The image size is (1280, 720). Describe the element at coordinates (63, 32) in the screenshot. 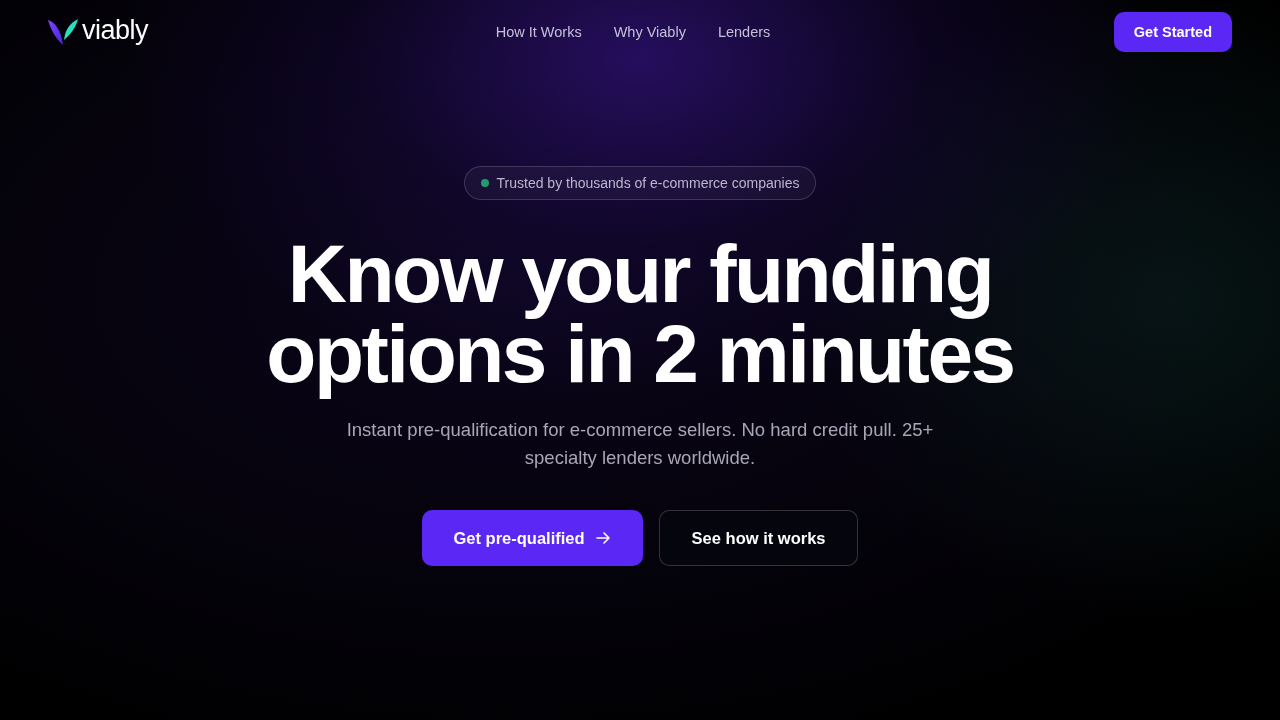

I see `logo-icon` at that location.